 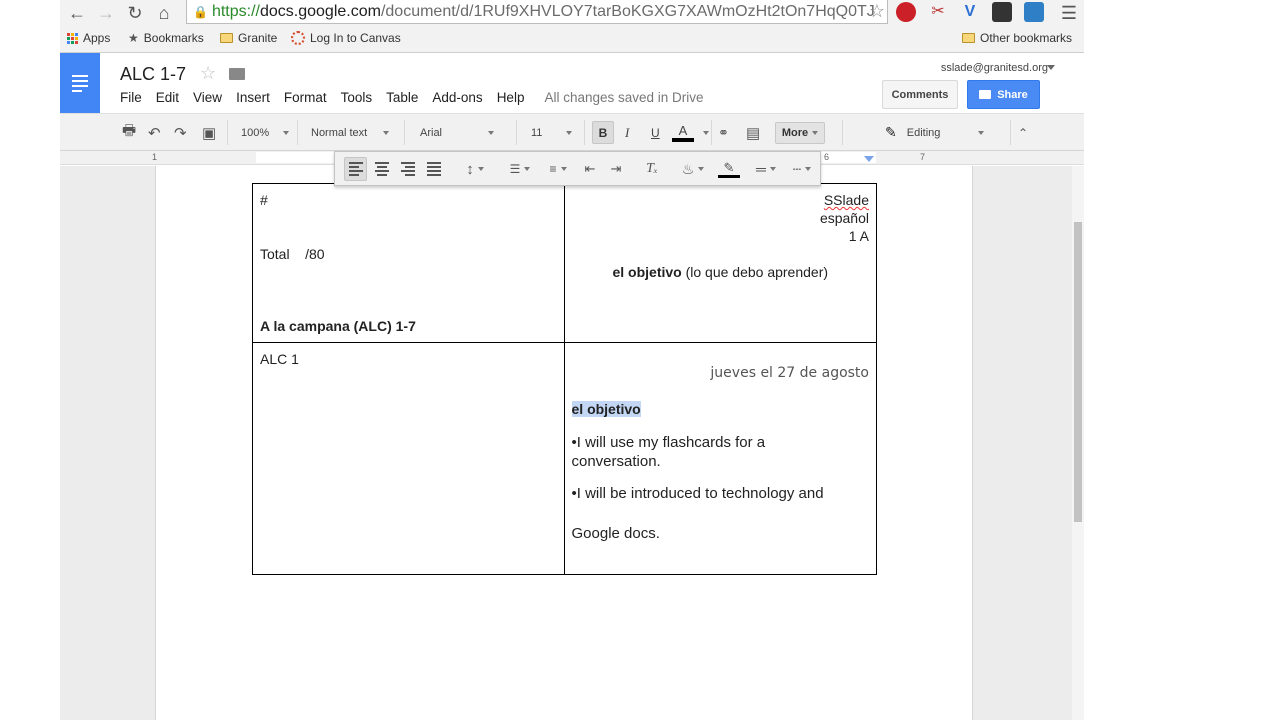 What do you see at coordinates (434, 169) in the screenshot?
I see `justify-icon` at bounding box center [434, 169].